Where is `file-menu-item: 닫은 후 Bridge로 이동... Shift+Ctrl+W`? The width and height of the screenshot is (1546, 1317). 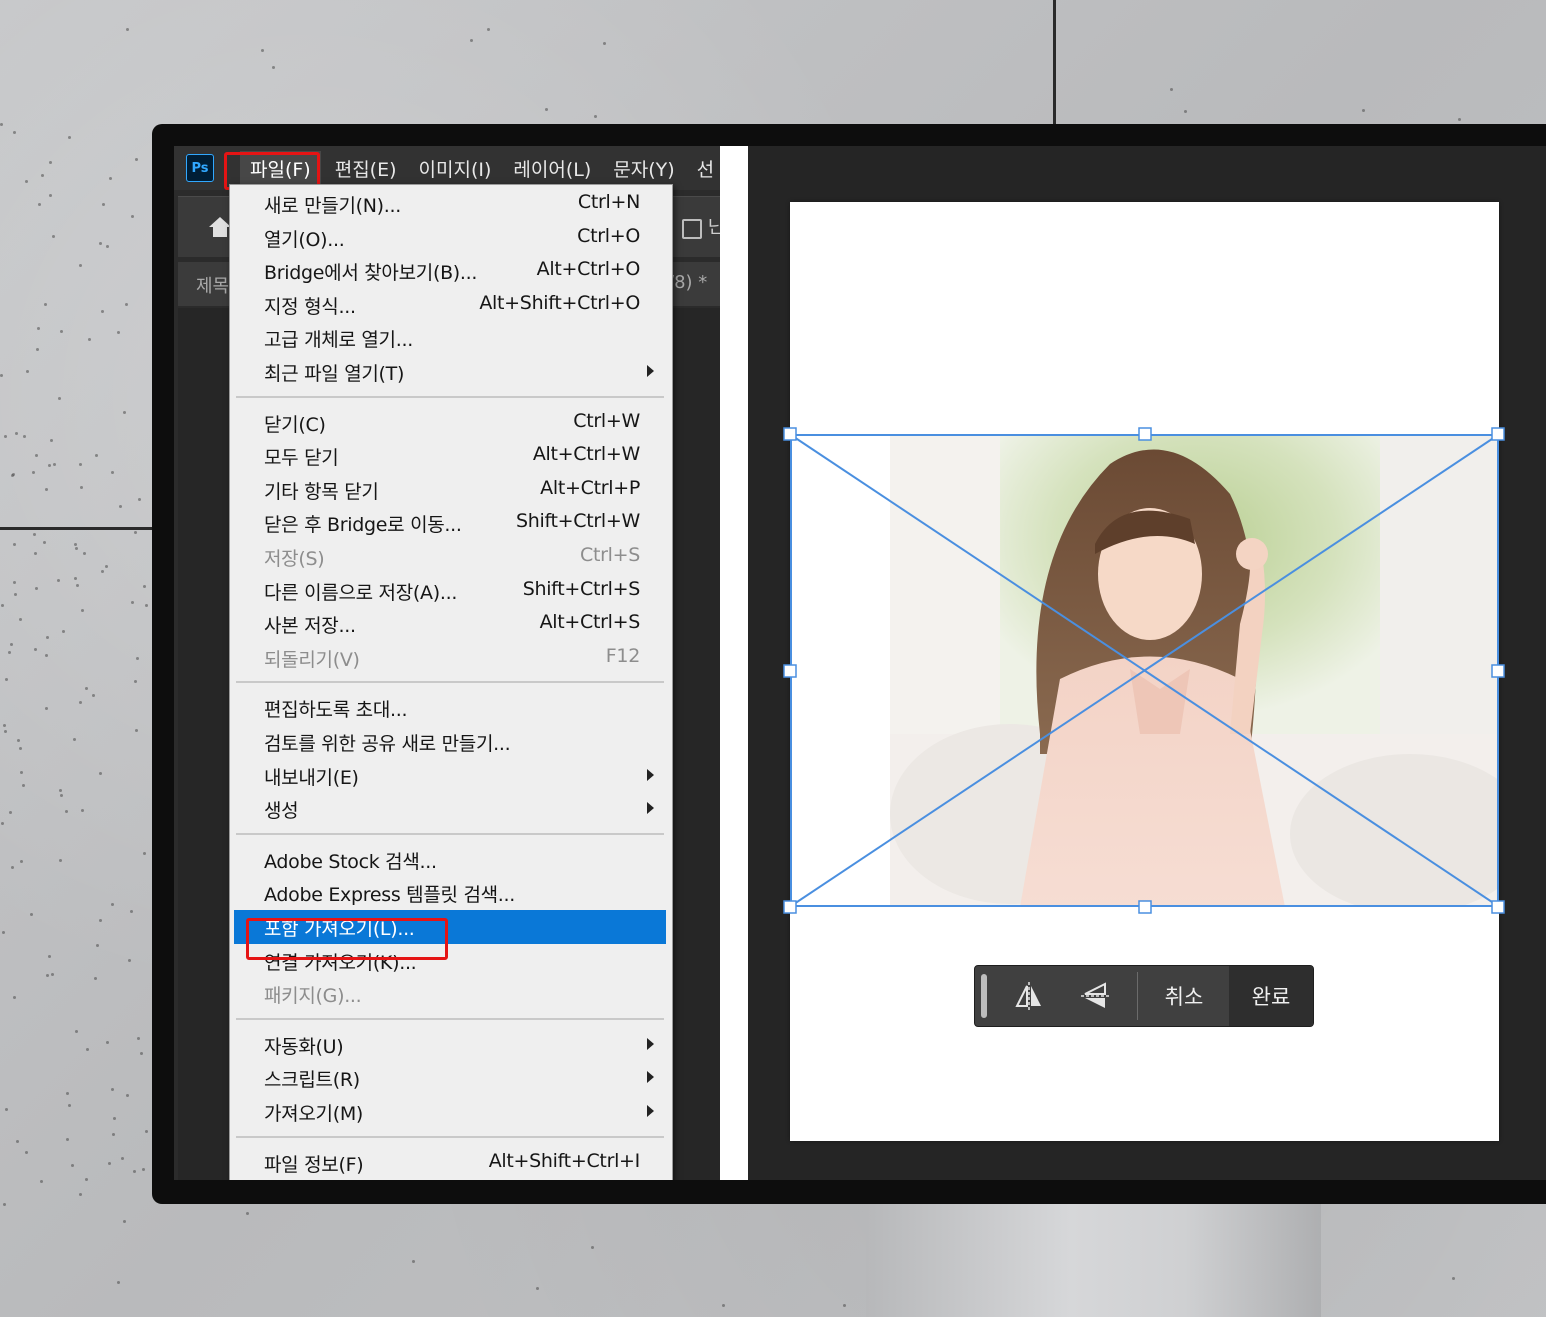 file-menu-item: 닫은 후 Bridge로 이동... Shift+Ctrl+W is located at coordinates (450, 523).